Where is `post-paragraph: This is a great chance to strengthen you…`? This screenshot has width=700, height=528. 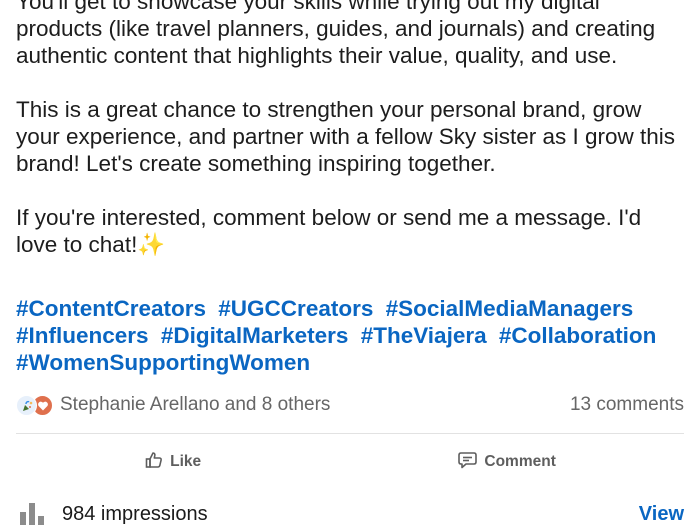
post-paragraph: This is a great chance to strengthen you… is located at coordinates (346, 136).